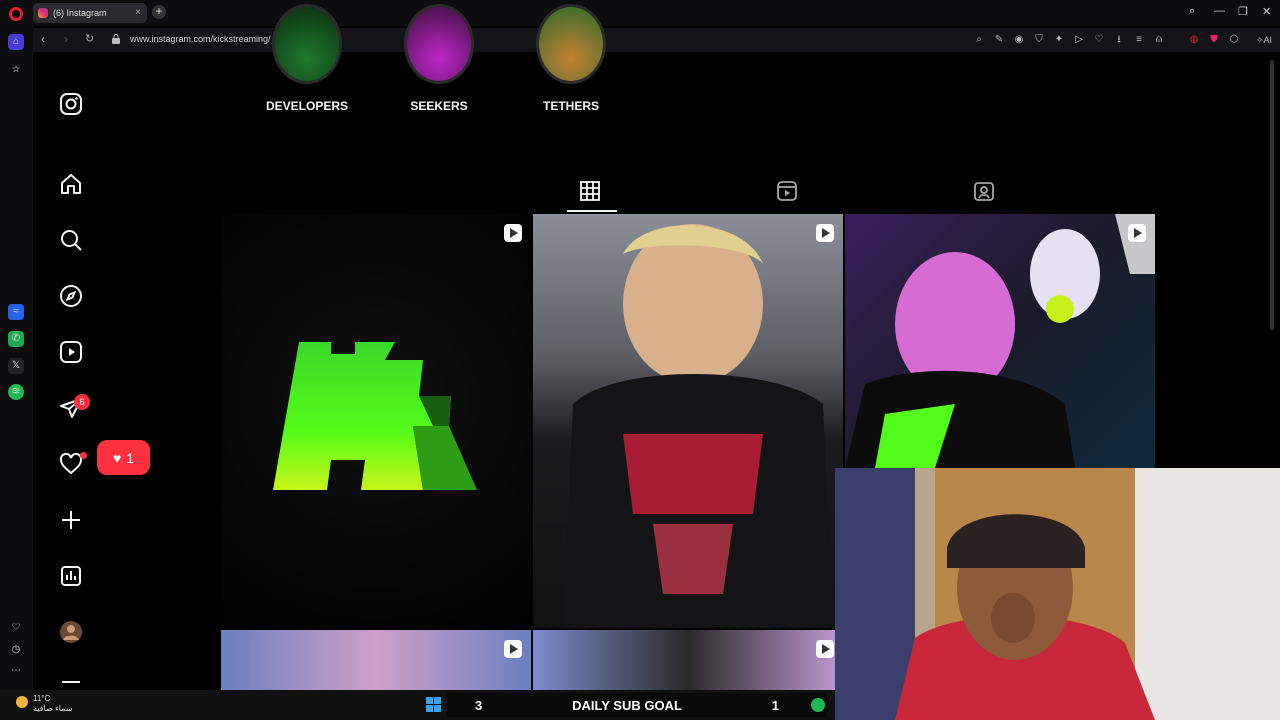 This screenshot has width=1280, height=720. Describe the element at coordinates (1194, 40) in the screenshot. I see `vpn-icon: ◍` at that location.